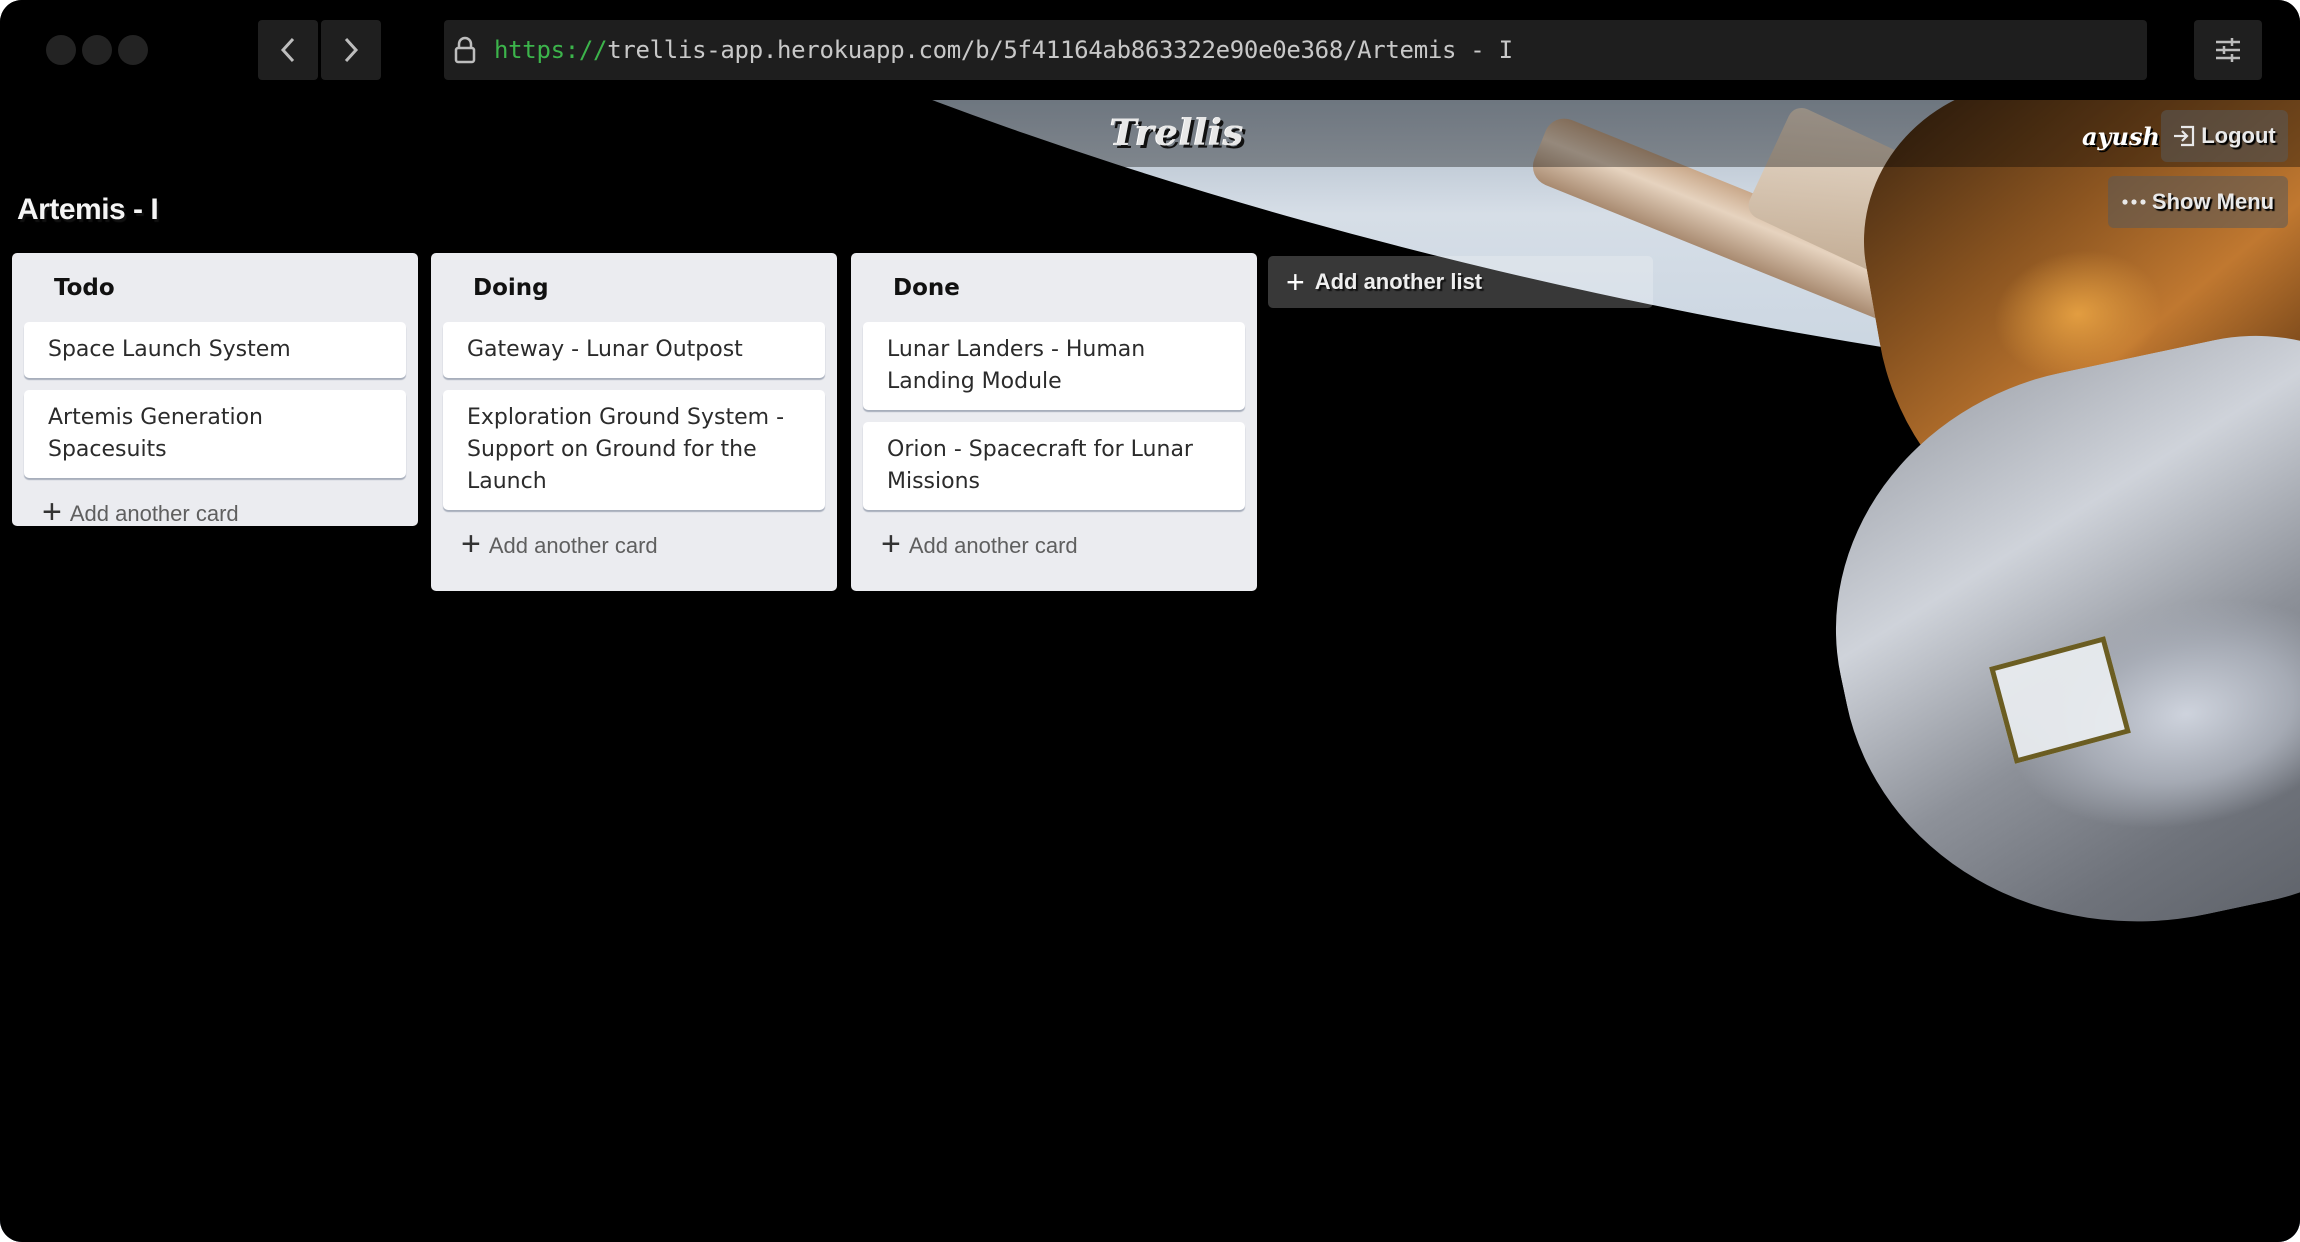 The image size is (2300, 1242). What do you see at coordinates (2213, 201) in the screenshot?
I see `show-menu-label: Show Menu` at bounding box center [2213, 201].